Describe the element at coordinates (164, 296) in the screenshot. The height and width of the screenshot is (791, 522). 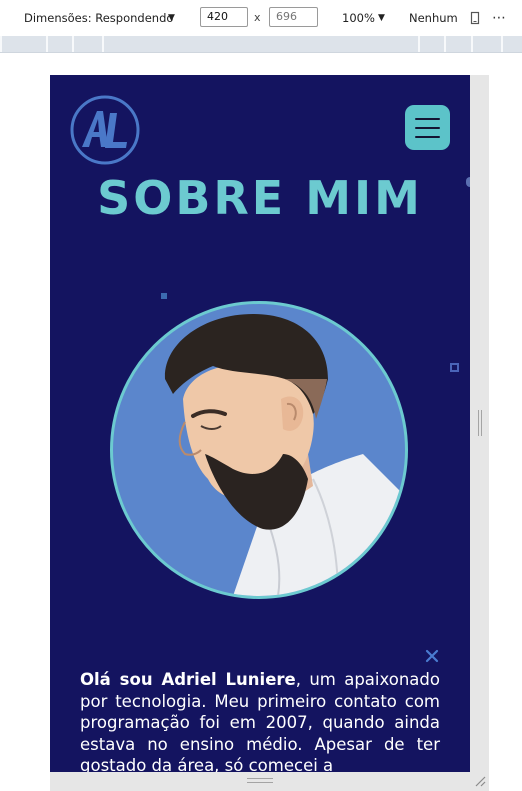
I see `particle-square` at that location.